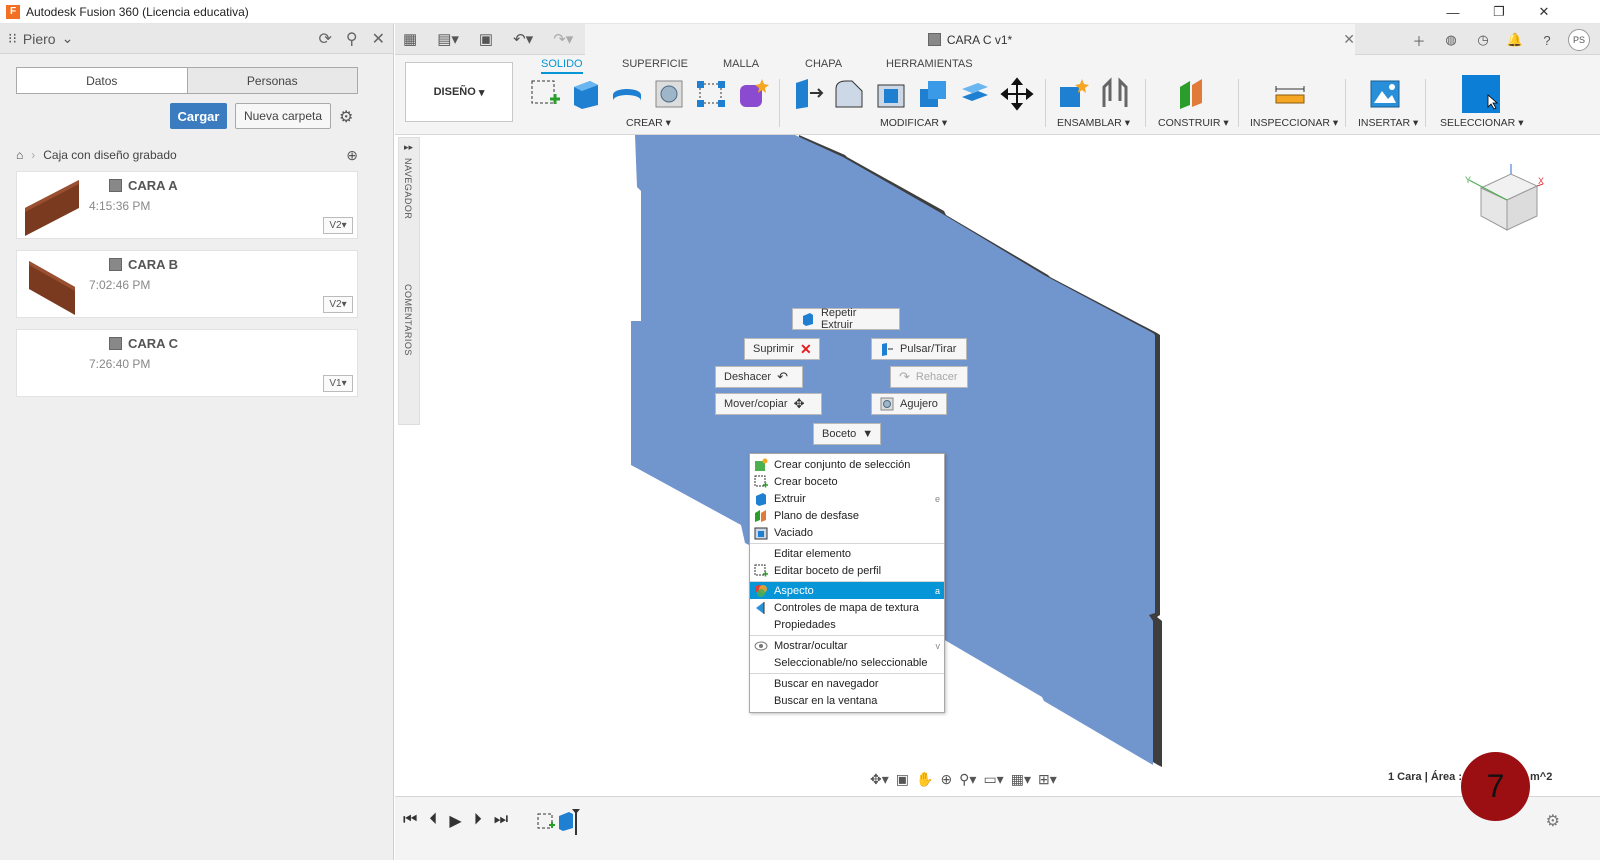 Image resolution: width=1600 pixels, height=860 pixels. I want to click on group-ensamblar: ENSAMBLAR ▾, so click(1093, 123).